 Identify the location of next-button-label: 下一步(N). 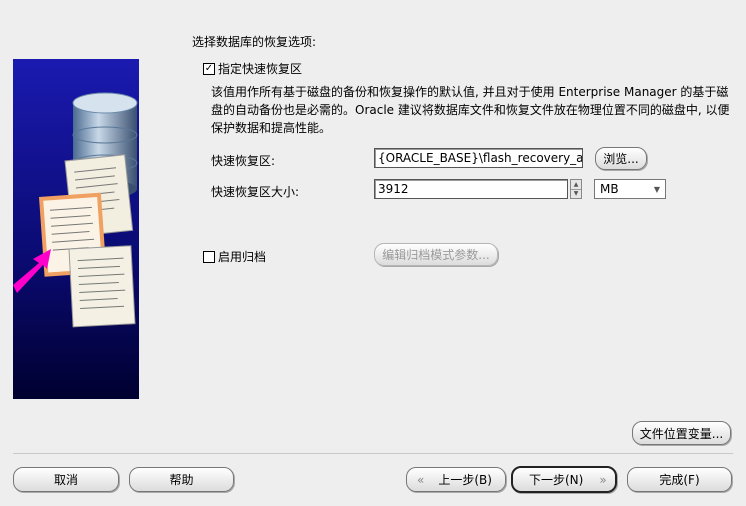
(556, 480).